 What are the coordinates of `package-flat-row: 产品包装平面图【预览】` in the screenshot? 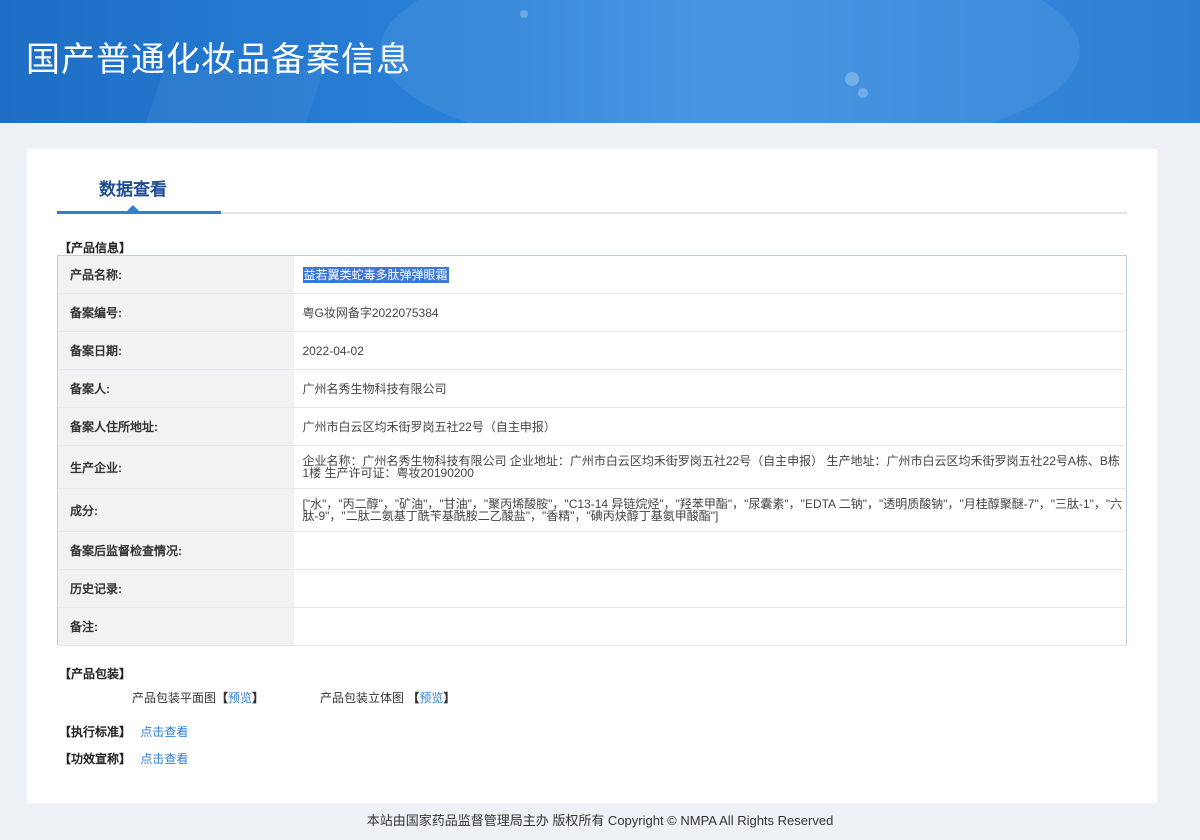 It's located at (198, 697).